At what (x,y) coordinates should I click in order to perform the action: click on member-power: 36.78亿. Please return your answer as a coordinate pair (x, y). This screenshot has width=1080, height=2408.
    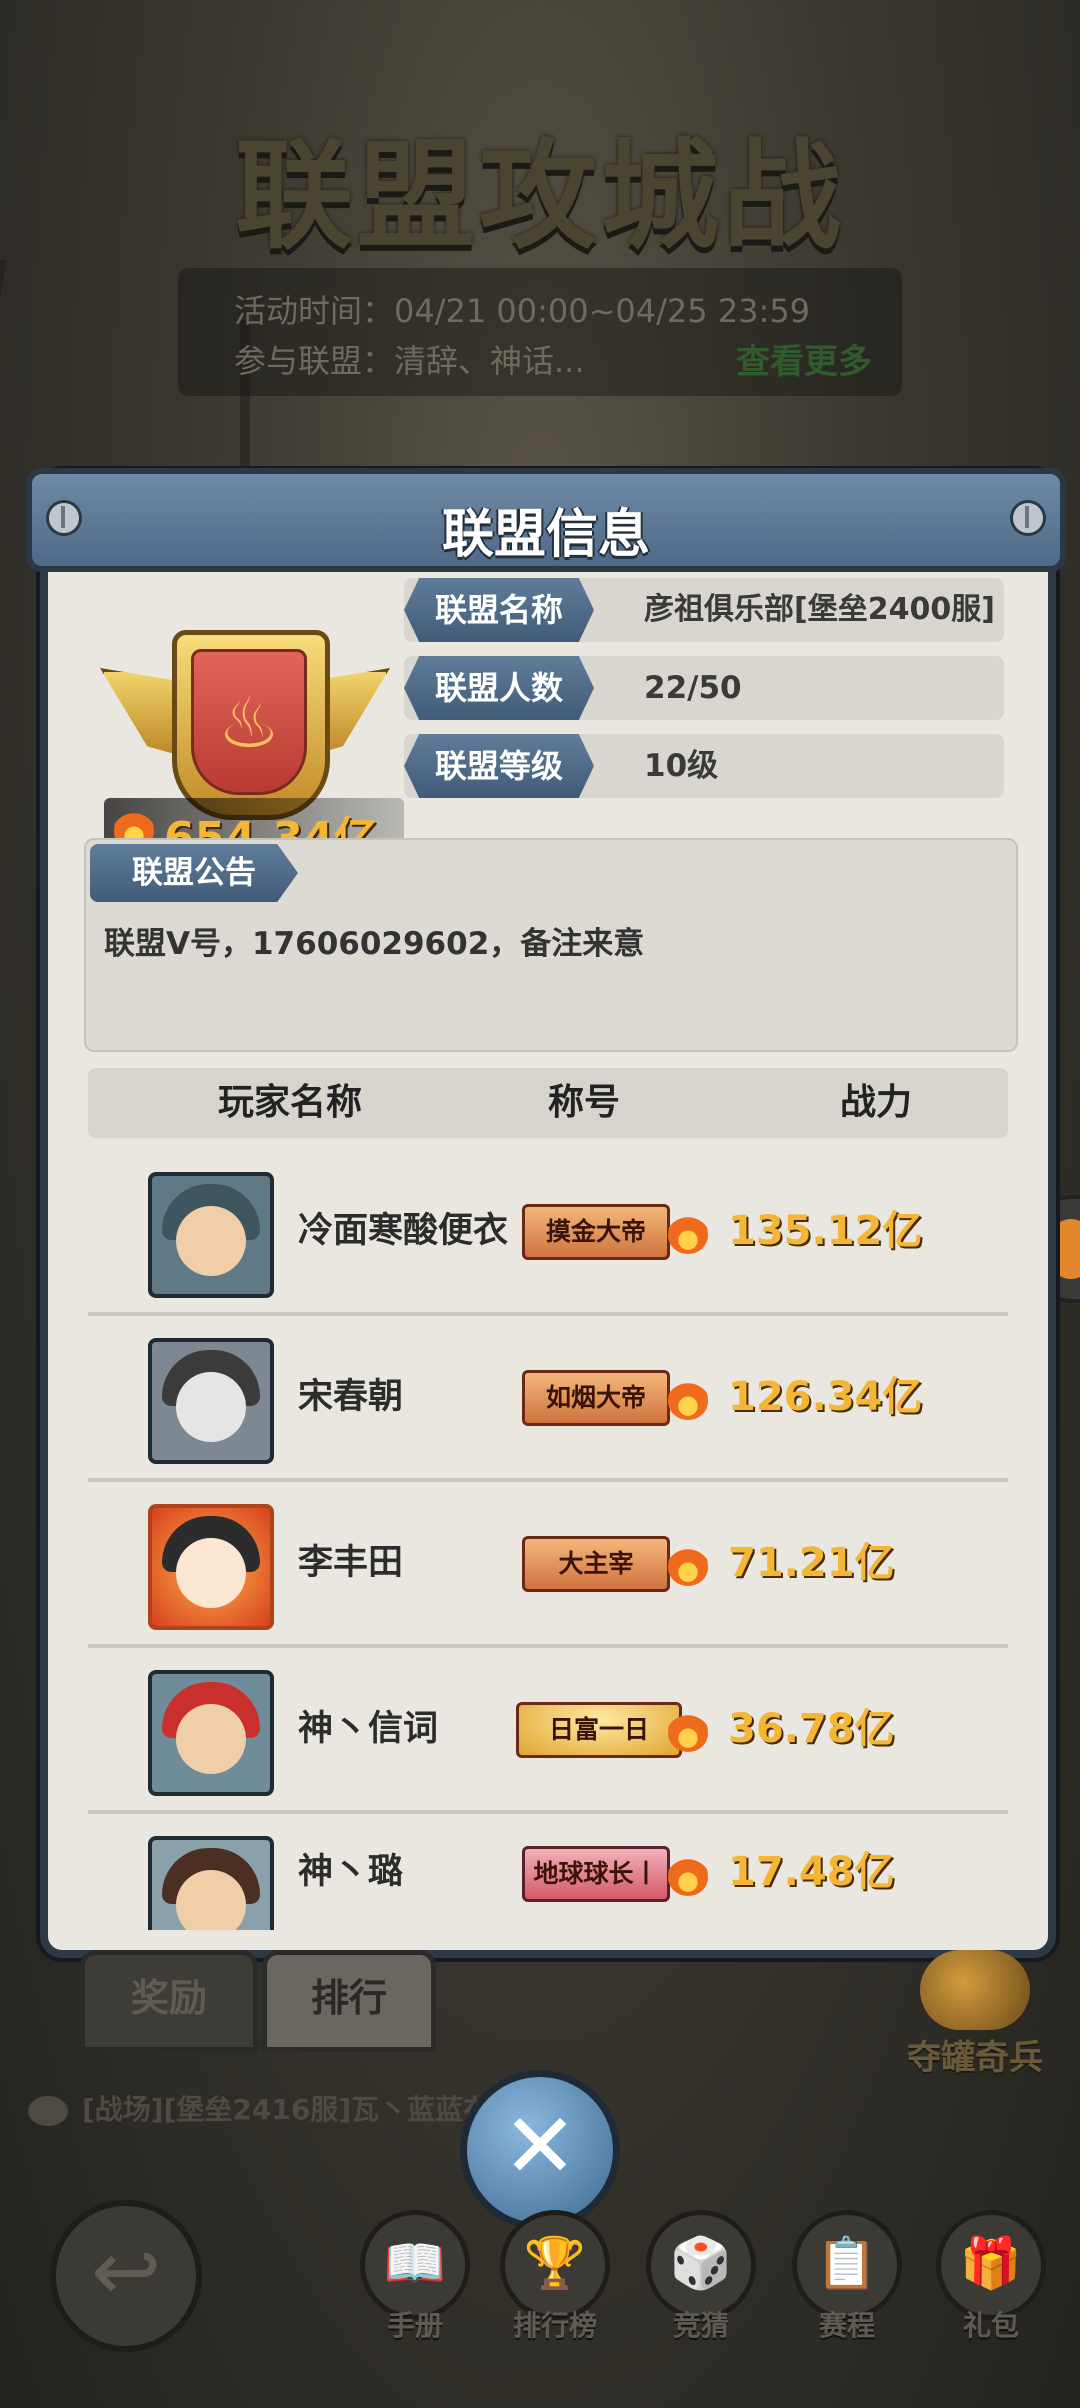
    Looking at the image, I should click on (811, 1729).